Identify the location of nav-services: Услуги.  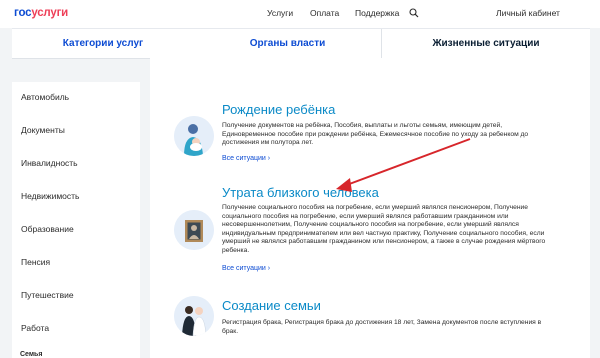
(280, 13).